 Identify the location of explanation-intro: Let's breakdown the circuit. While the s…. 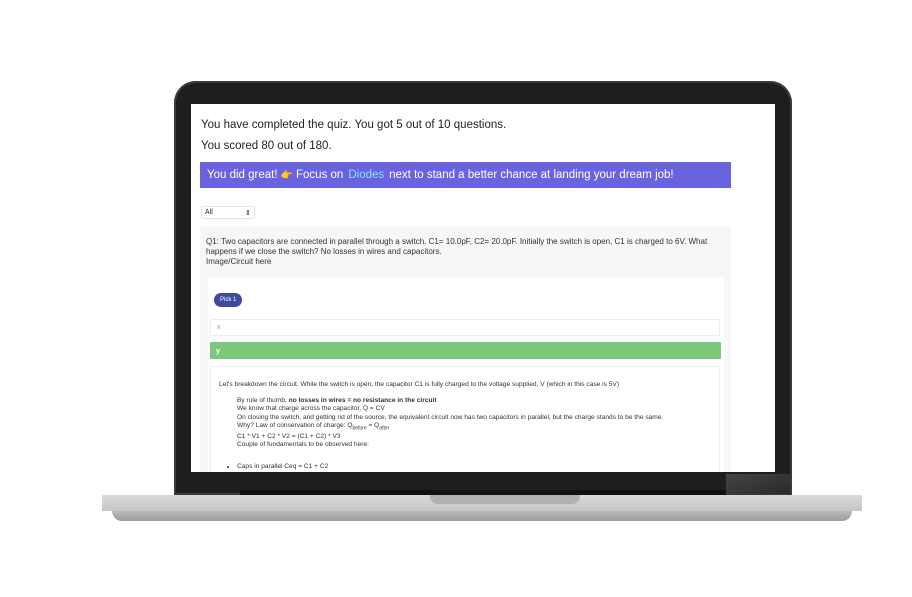
(419, 384).